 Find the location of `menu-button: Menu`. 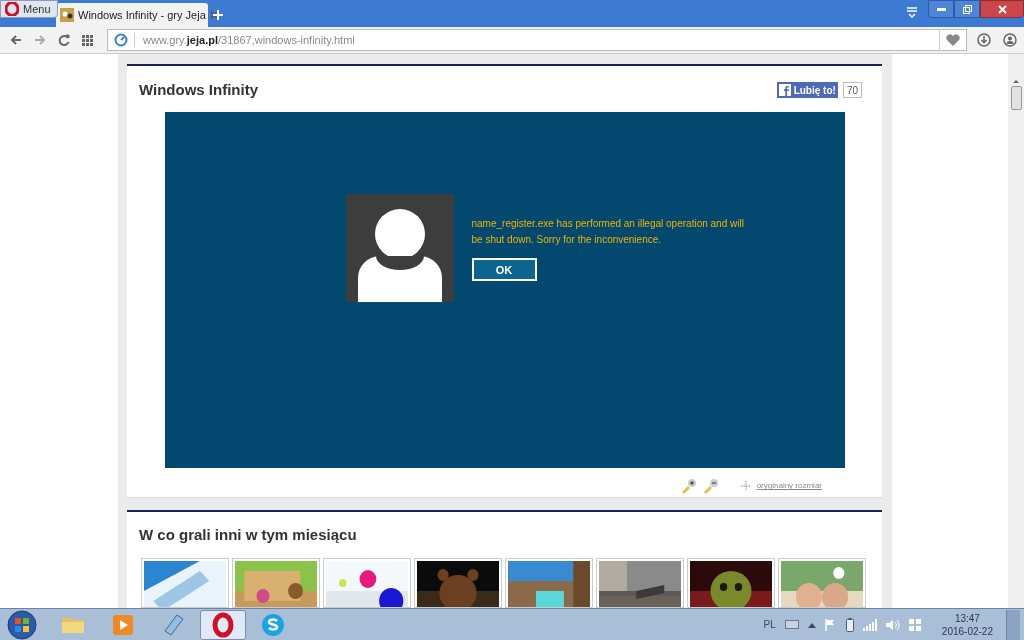

menu-button: Menu is located at coordinates (29, 9).